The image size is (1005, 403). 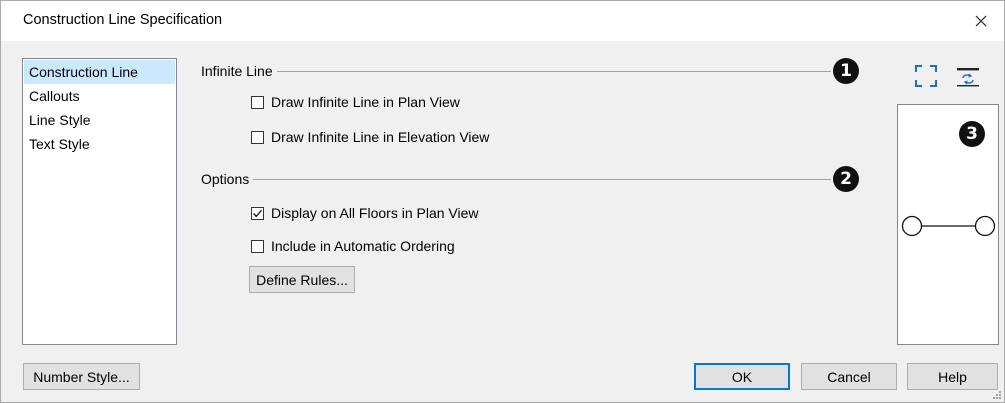 I want to click on display-all-floors-checkbox, so click(x=257, y=213).